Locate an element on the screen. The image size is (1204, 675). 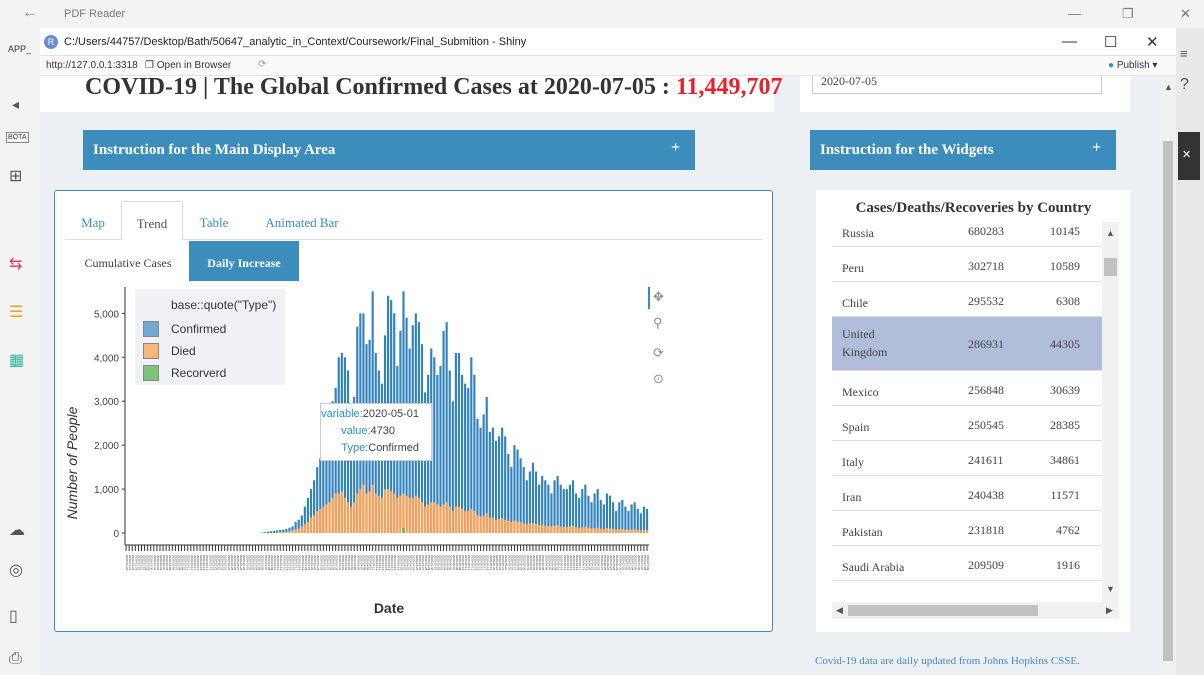
scroll-right-arrow-icon: ▶ is located at coordinates (1109, 610).